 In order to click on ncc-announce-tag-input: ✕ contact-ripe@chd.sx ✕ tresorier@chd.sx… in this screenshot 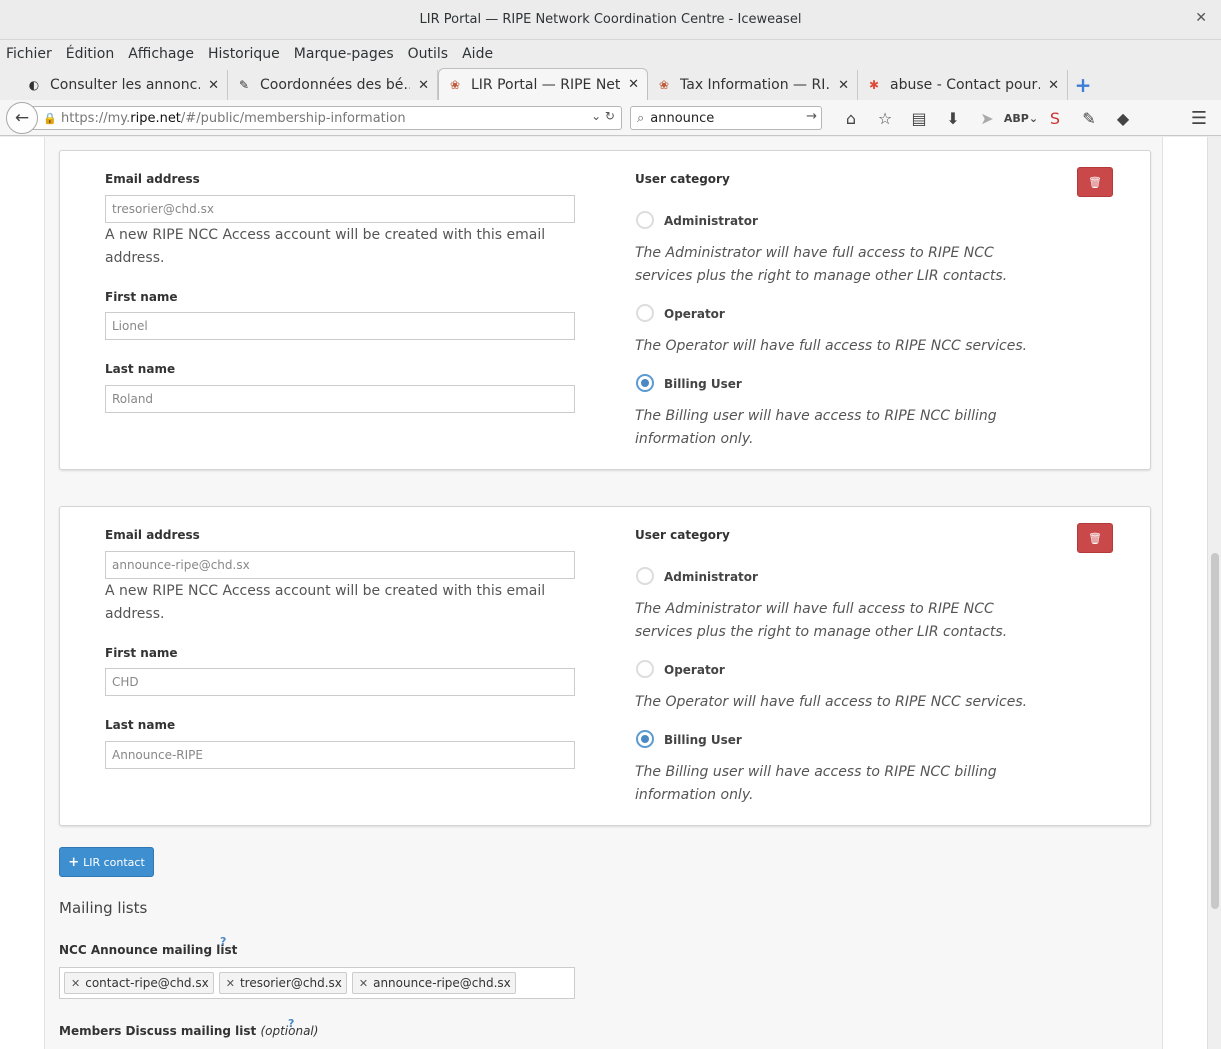, I will do `click(317, 983)`.